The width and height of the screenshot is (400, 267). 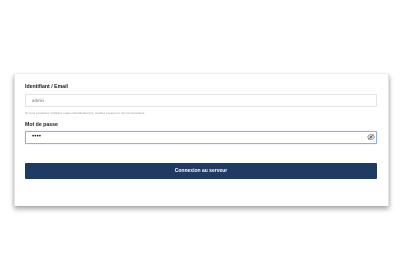 What do you see at coordinates (201, 100) in the screenshot?
I see `identifier-input` at bounding box center [201, 100].